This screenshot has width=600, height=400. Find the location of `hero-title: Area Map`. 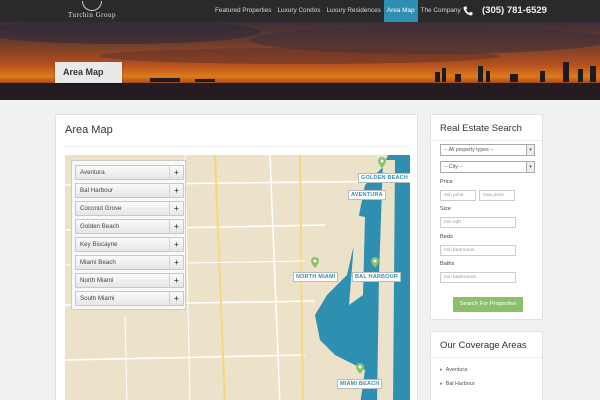

hero-title: Area Map is located at coordinates (88, 72).